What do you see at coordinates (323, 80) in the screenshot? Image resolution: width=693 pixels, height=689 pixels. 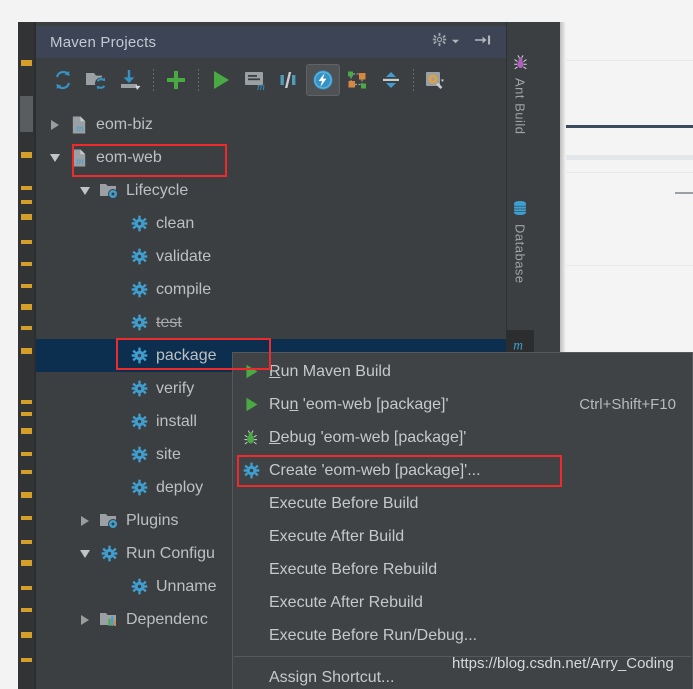 I see `toggle-offline-icon` at bounding box center [323, 80].